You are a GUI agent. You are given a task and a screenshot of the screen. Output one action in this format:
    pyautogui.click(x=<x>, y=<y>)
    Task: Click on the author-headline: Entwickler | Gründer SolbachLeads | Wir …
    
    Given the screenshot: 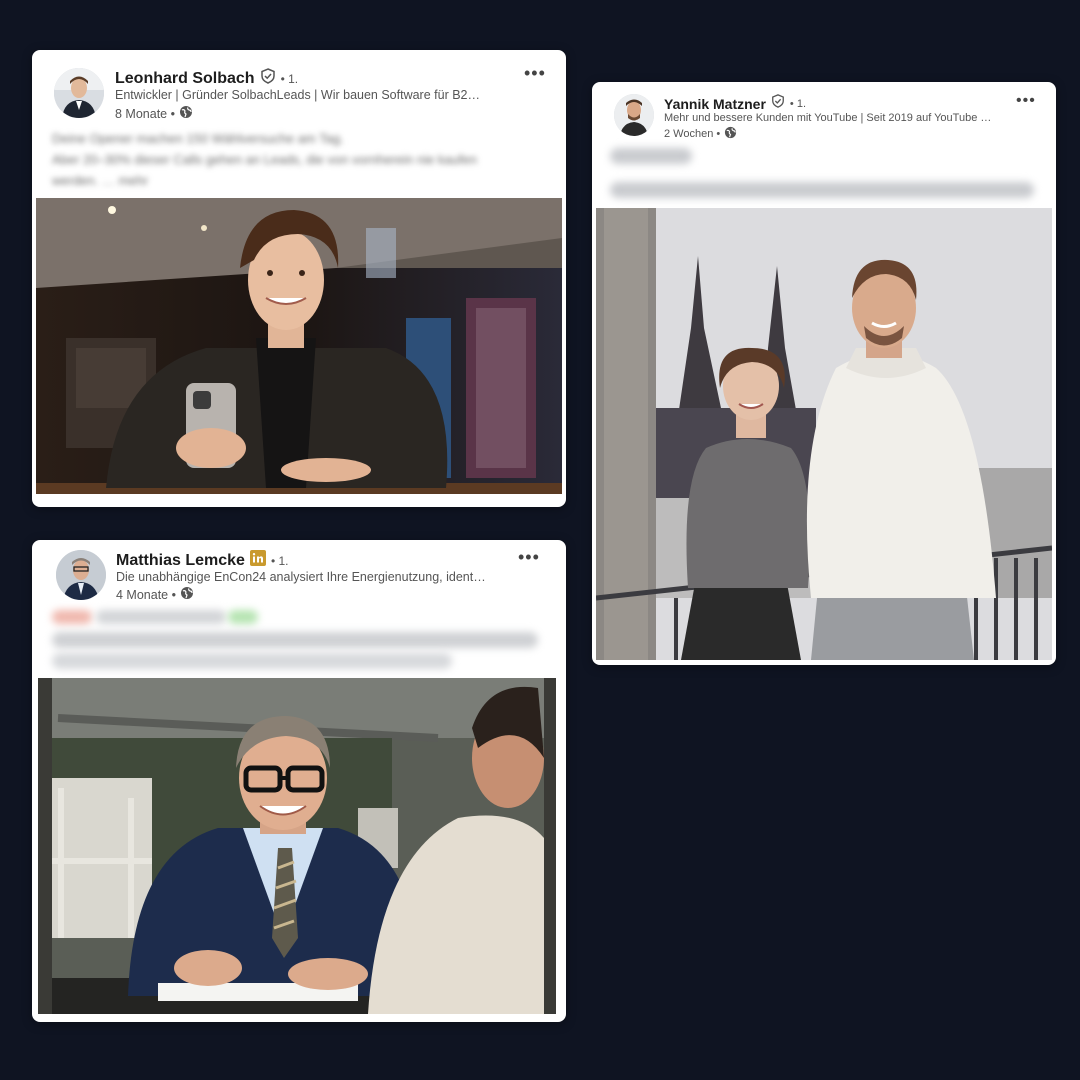 What is the action you would take?
    pyautogui.click(x=297, y=95)
    